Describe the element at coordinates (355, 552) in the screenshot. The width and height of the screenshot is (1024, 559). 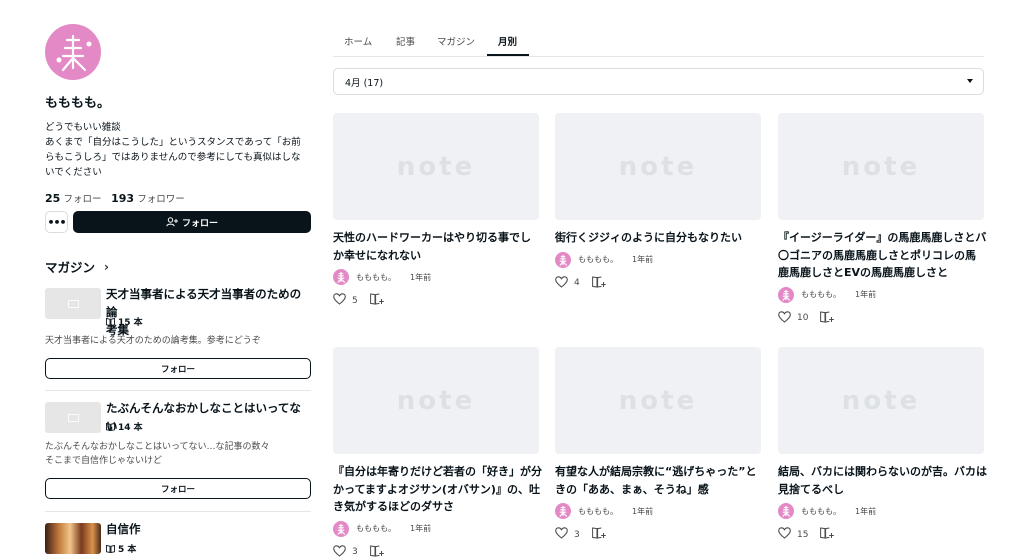
I see `like-count: 3` at that location.